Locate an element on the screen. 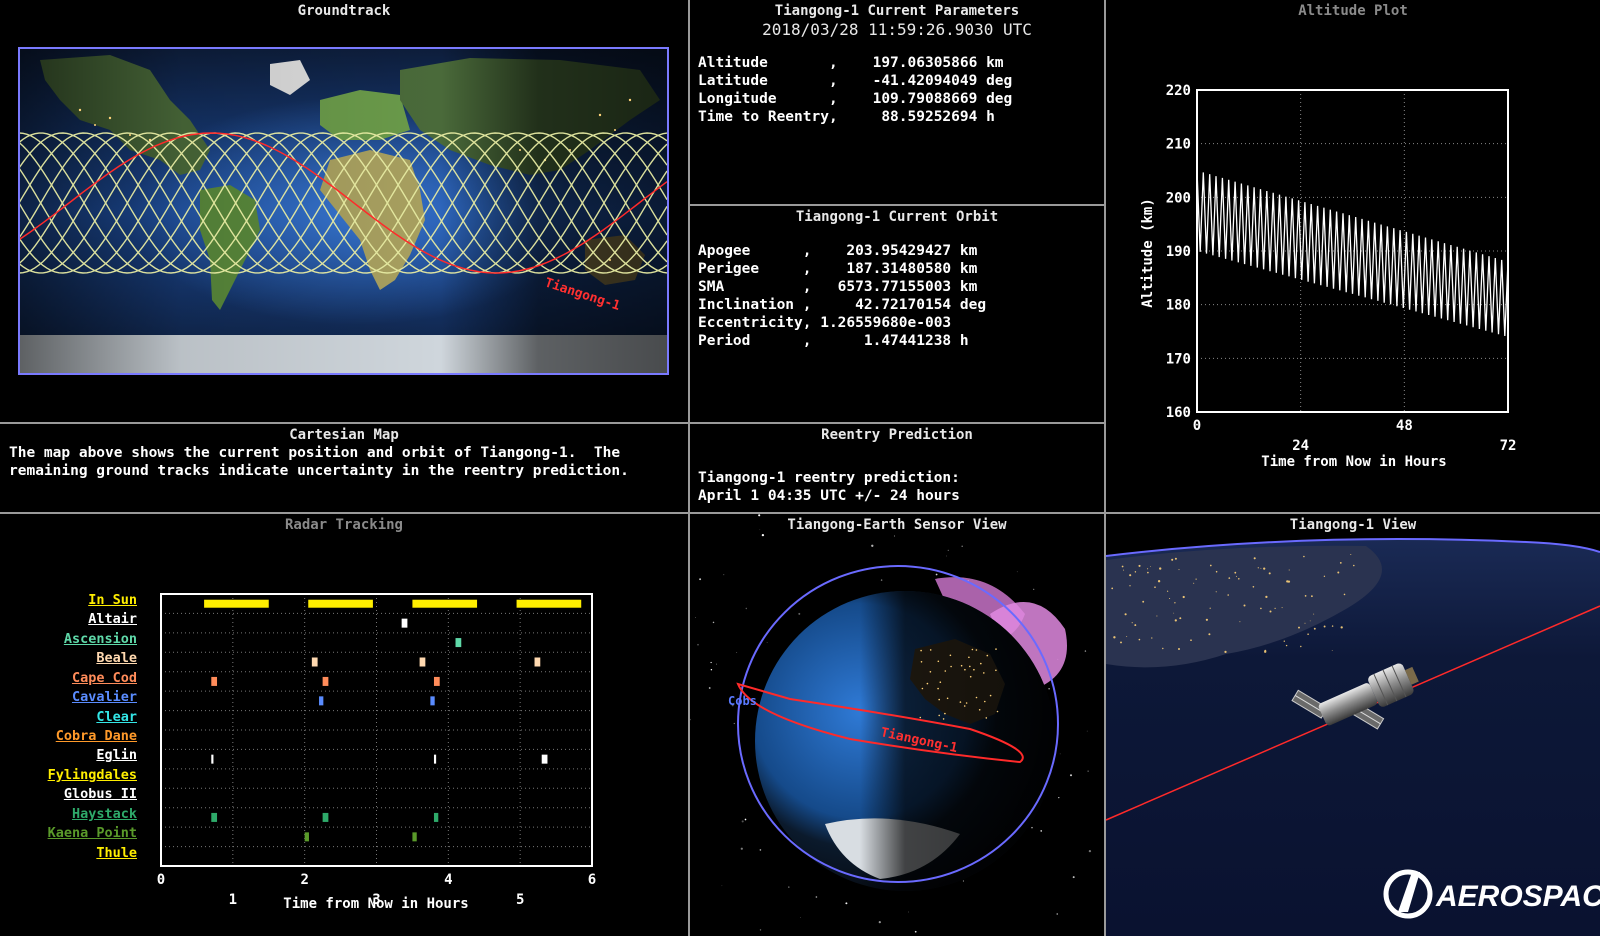  altitude-ytick-label: 170 is located at coordinates (1178, 359).